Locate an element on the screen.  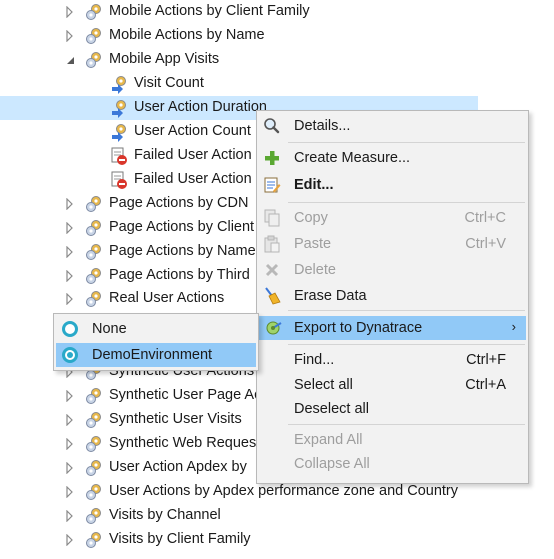
export-submenu: None DemoEnvironment is located at coordinates (156, 342).